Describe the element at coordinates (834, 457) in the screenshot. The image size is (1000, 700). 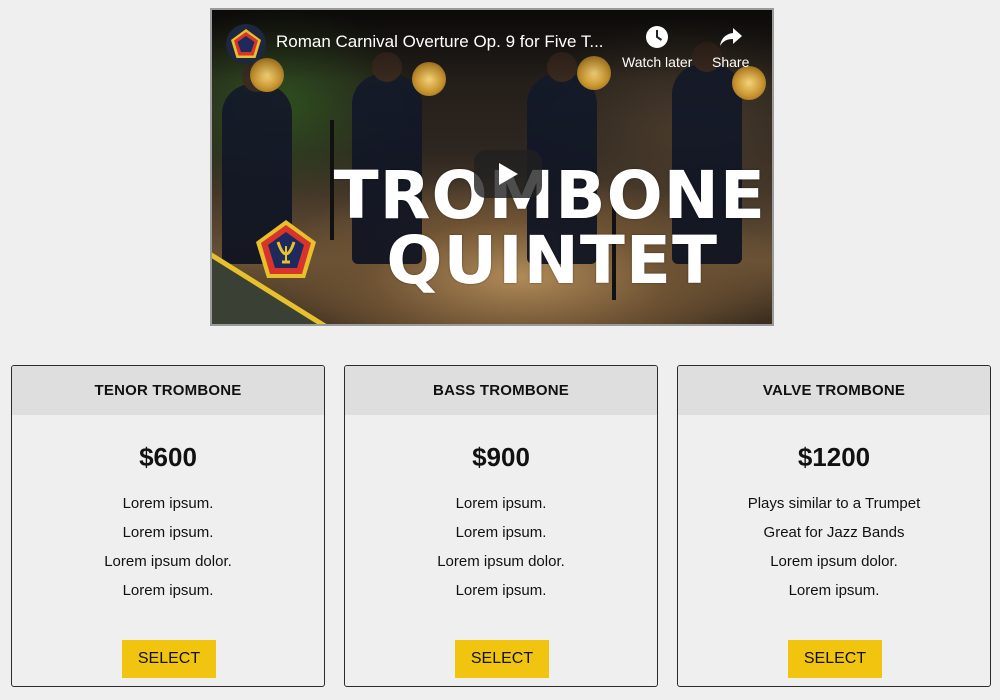
I see `card-price: $1200` at that location.